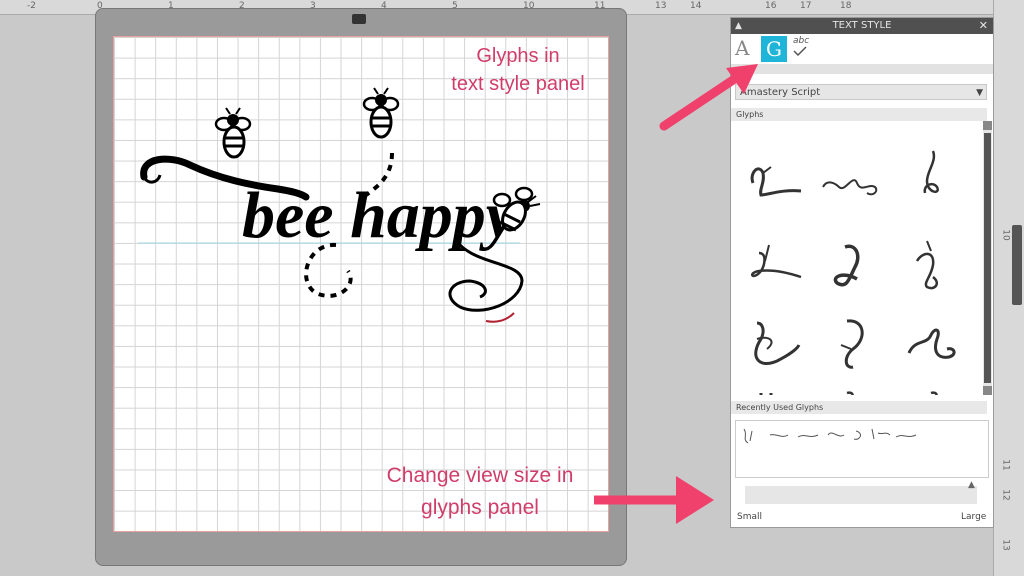  What do you see at coordinates (480, 475) in the screenshot?
I see `annotation-line: Change view size in` at bounding box center [480, 475].